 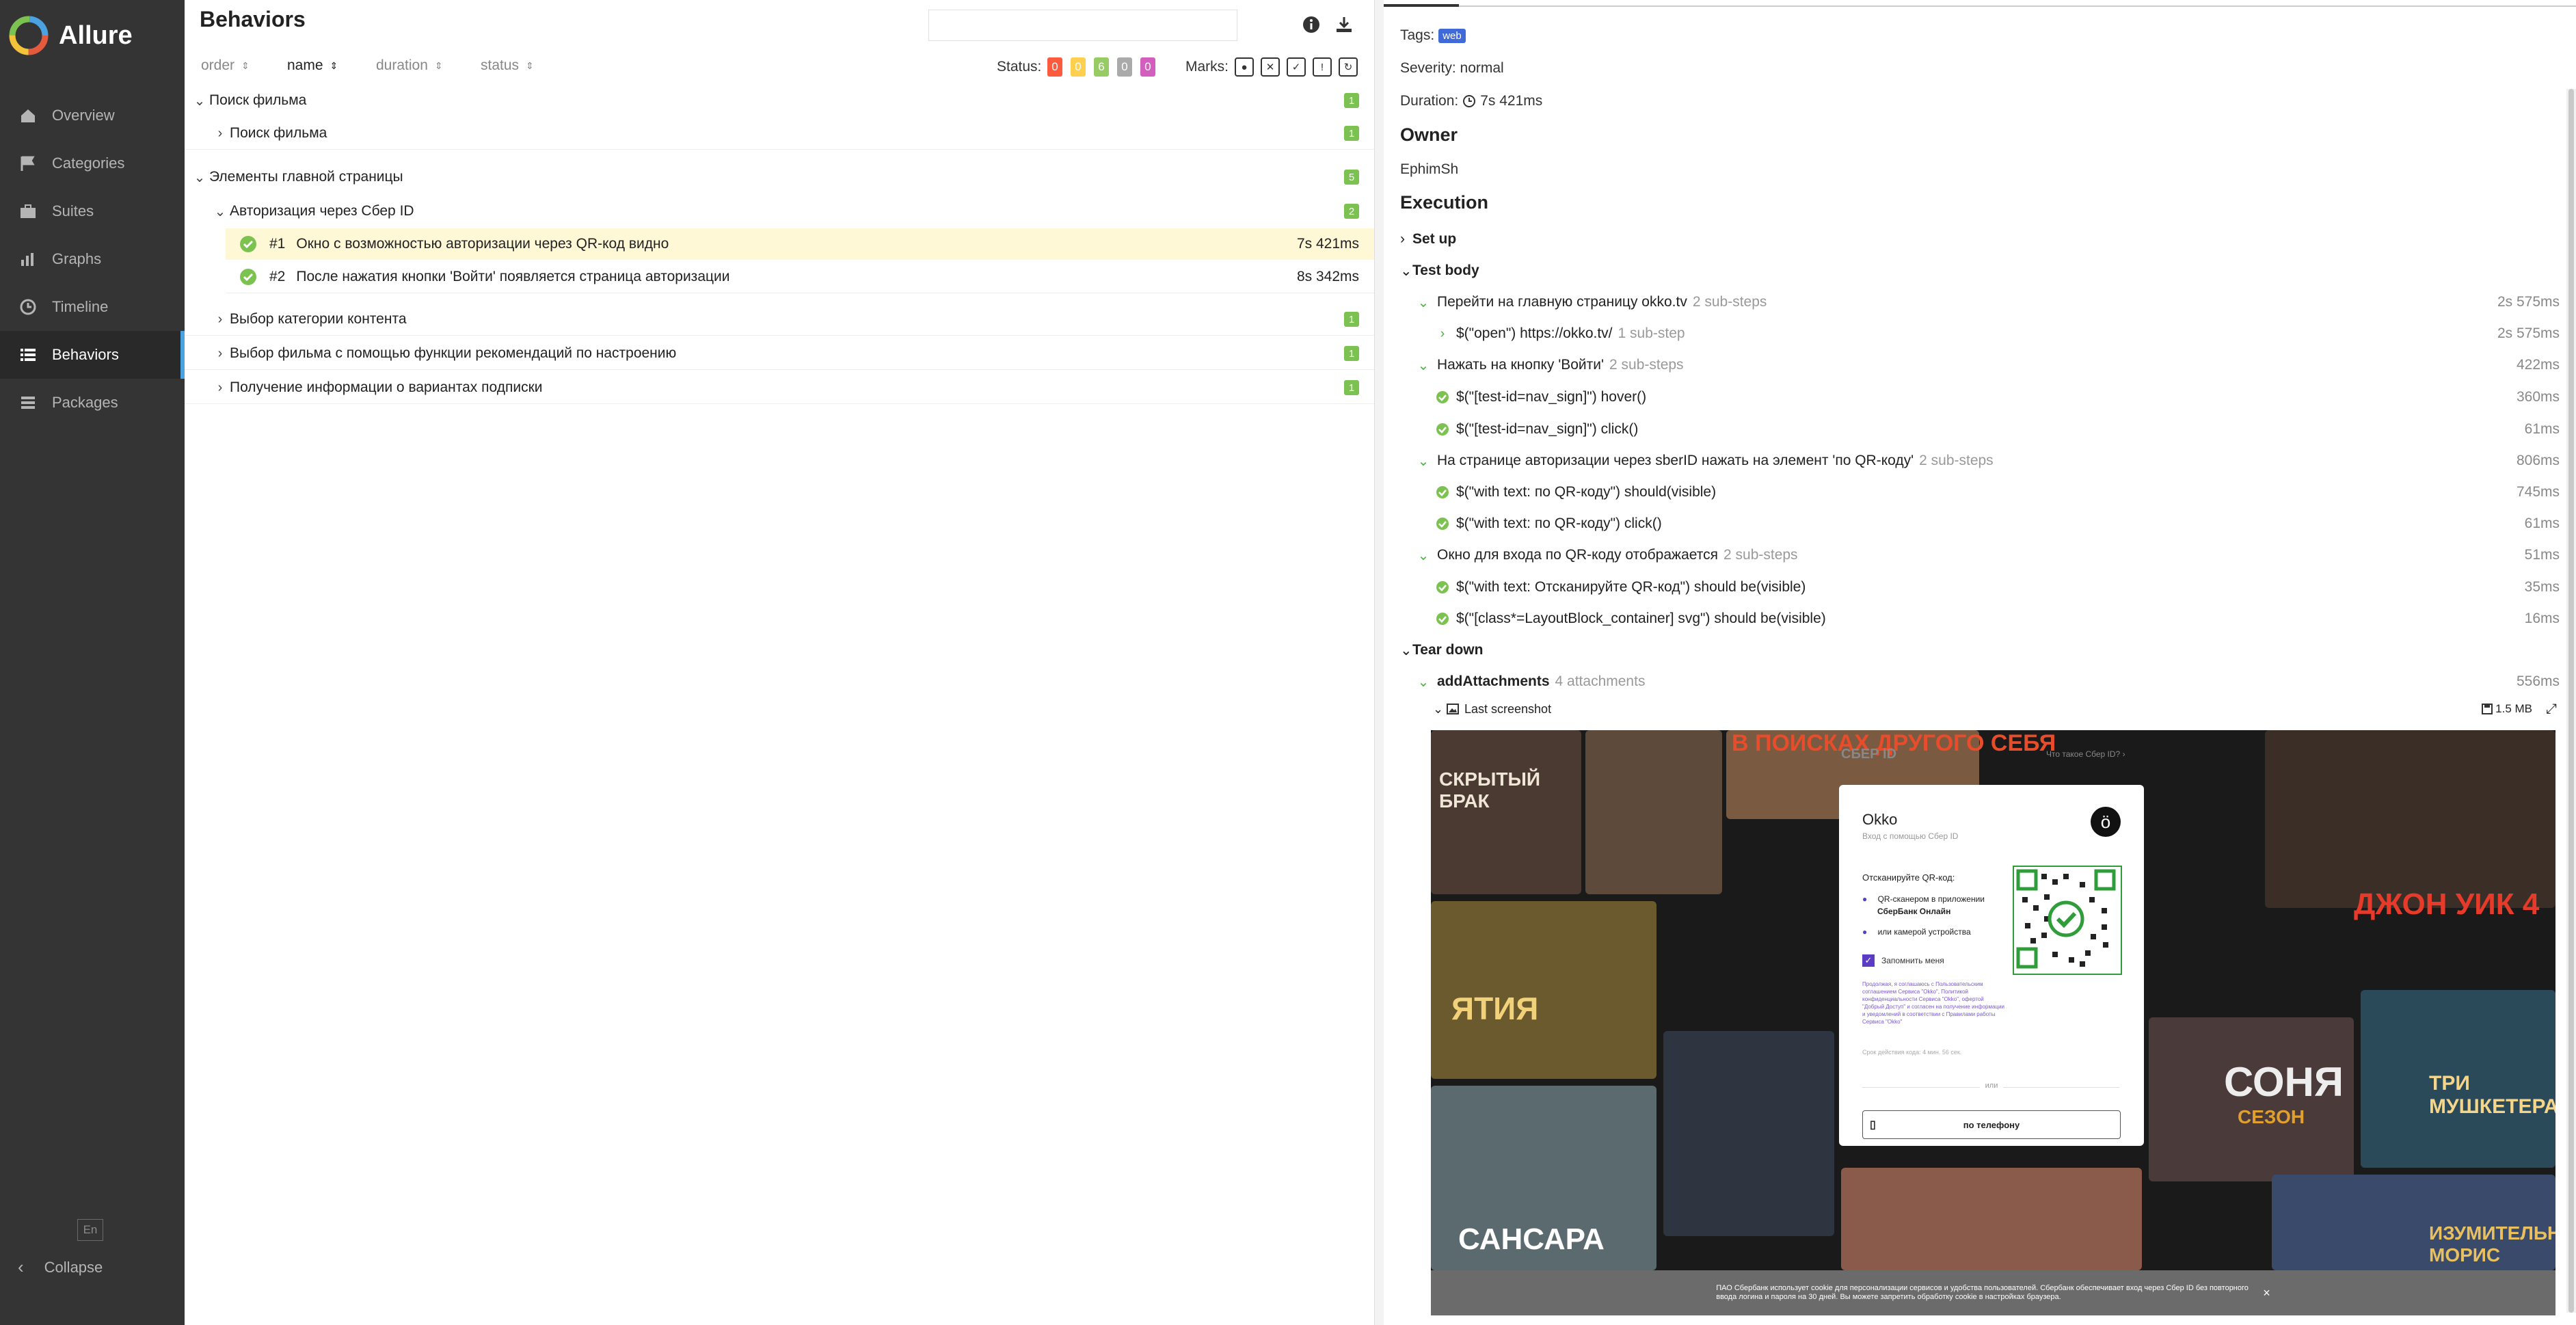 I want to click on sidebar-item-suites: Suites, so click(x=92, y=211).